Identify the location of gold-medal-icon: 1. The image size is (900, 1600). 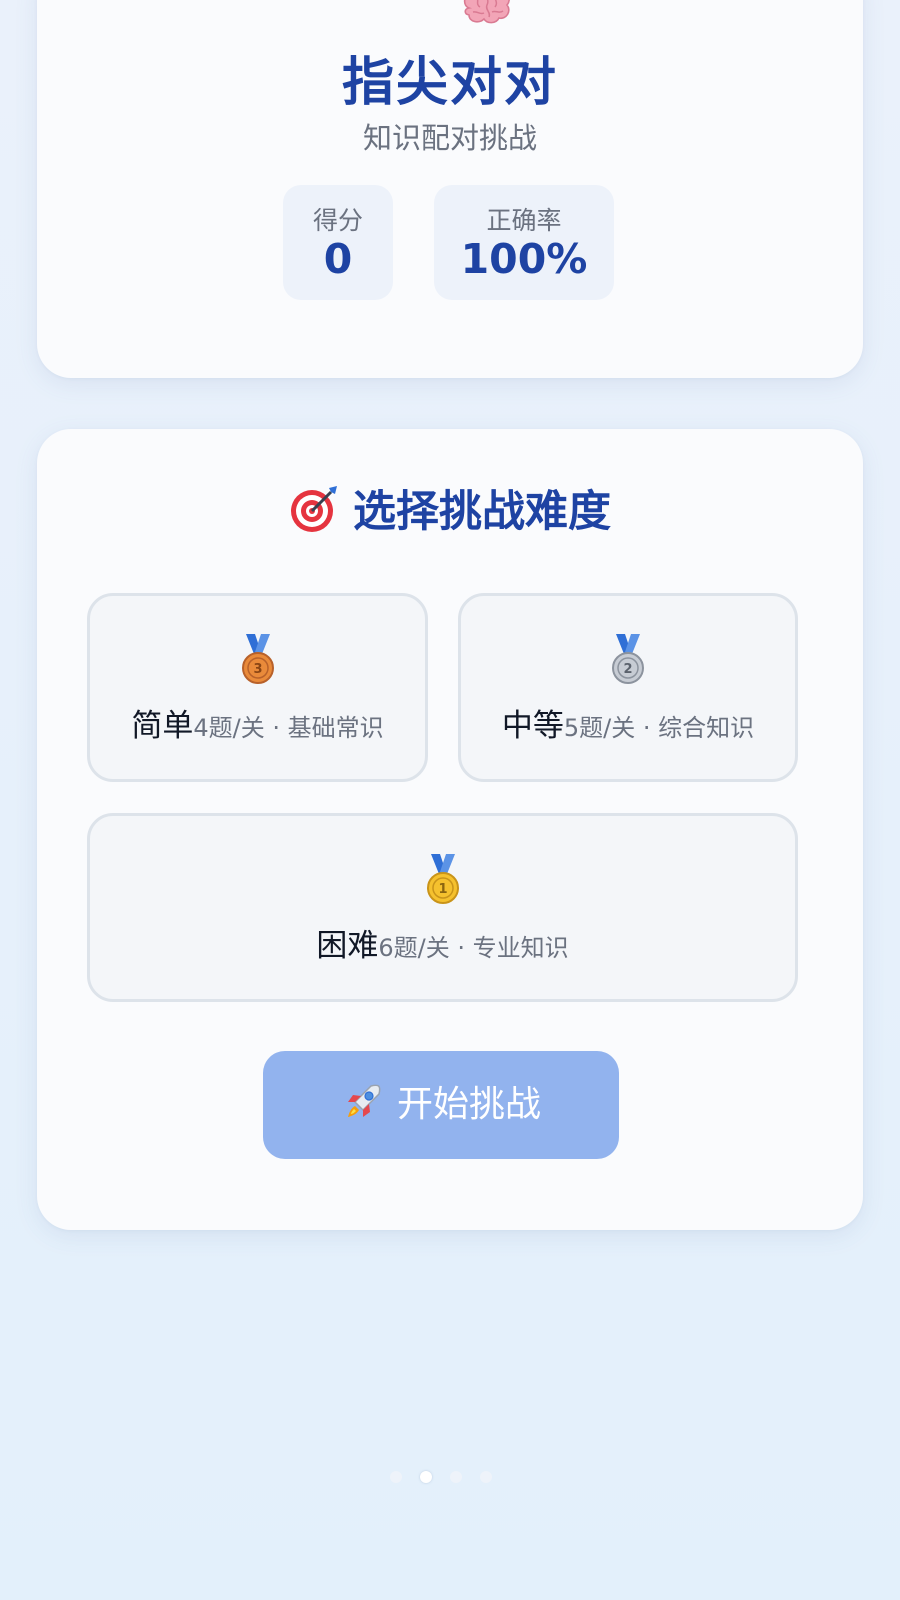
(442, 879).